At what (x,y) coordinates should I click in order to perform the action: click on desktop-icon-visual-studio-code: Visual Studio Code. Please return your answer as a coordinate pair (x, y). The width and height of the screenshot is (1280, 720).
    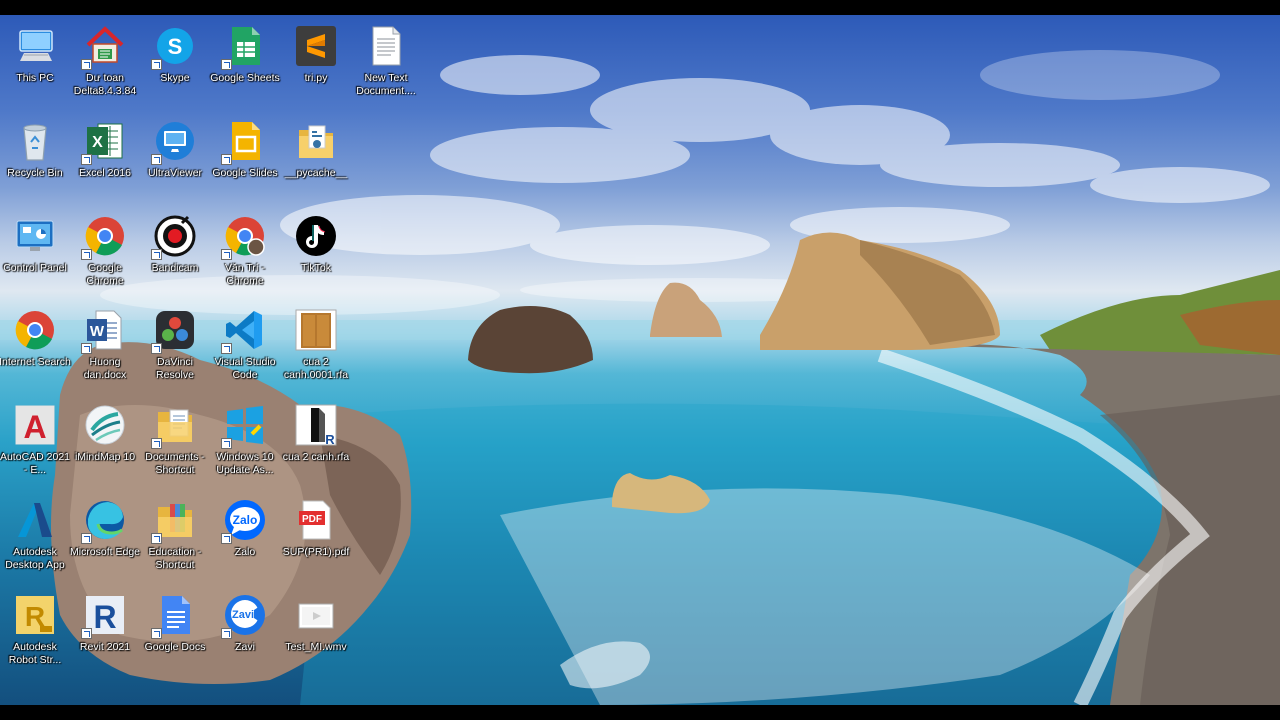
    Looking at the image, I should click on (245, 344).